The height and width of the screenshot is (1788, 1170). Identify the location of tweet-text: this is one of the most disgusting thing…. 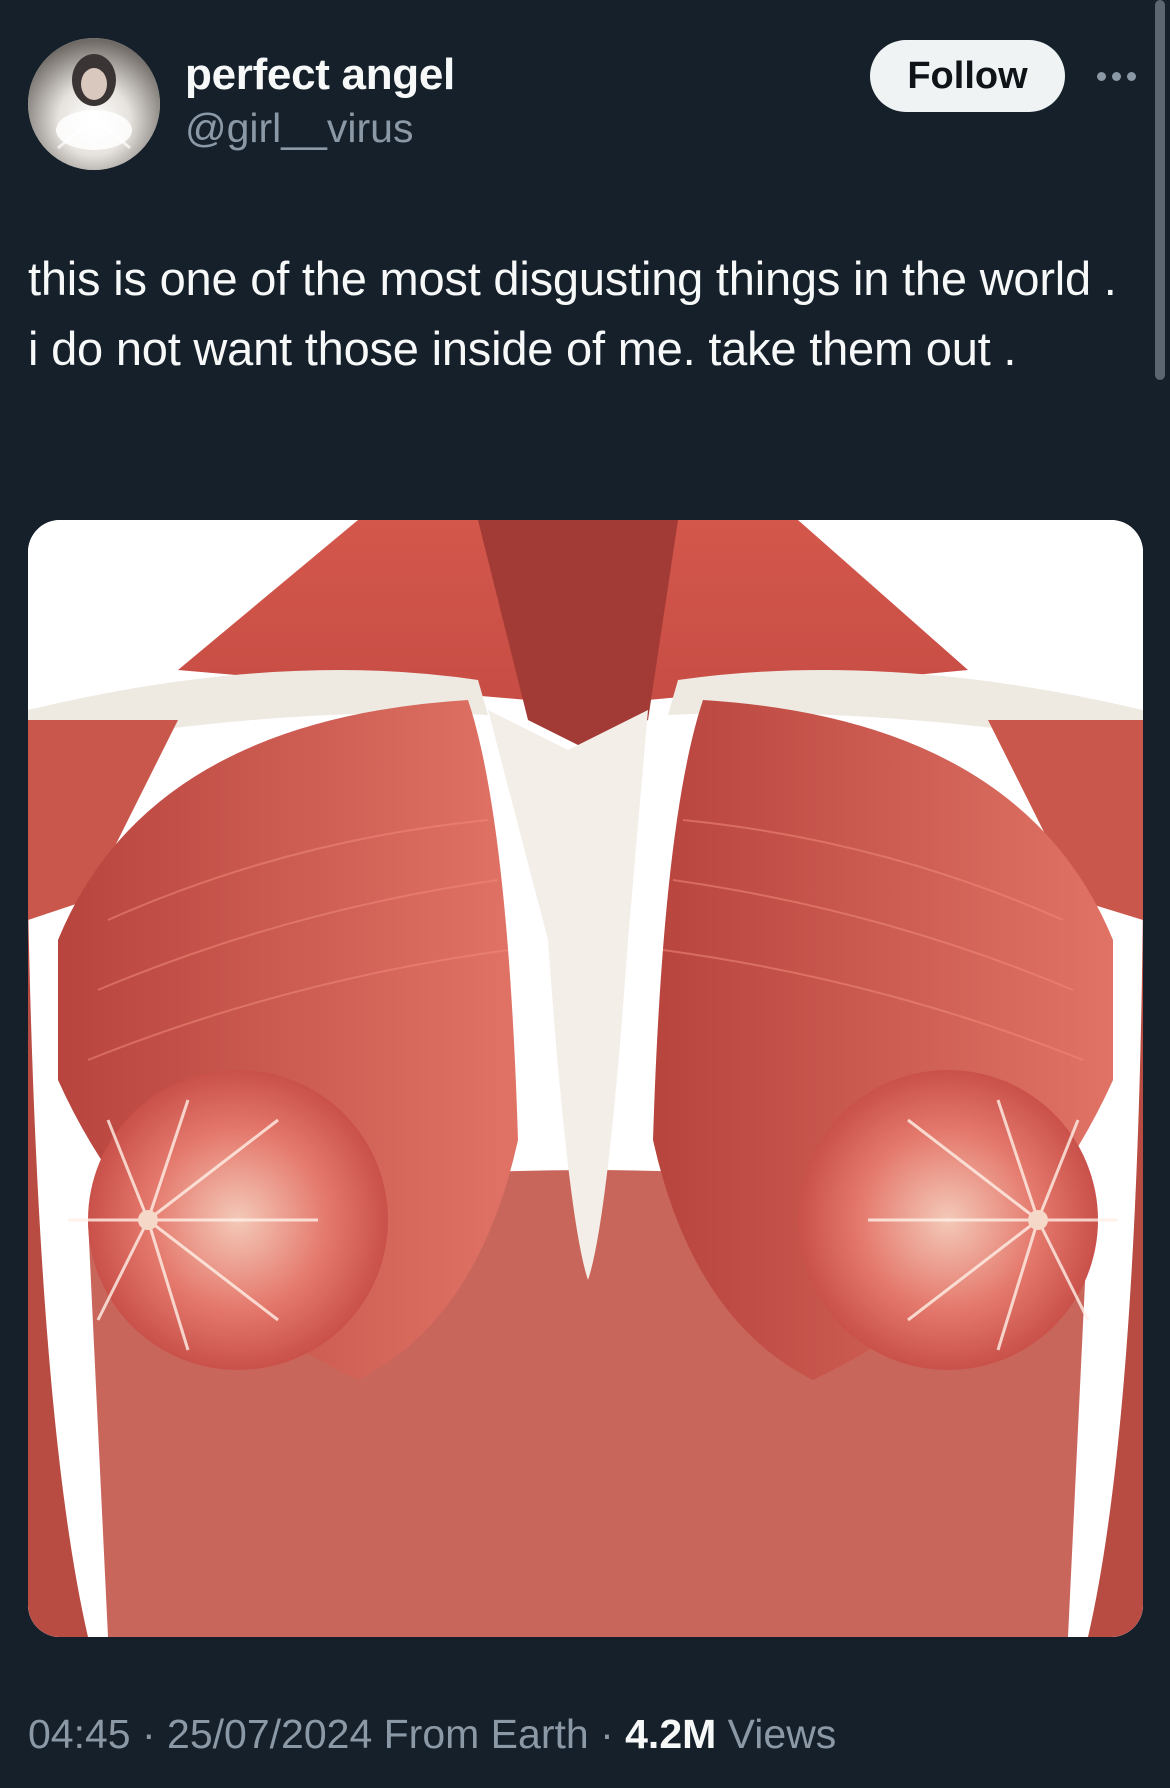
(572, 313).